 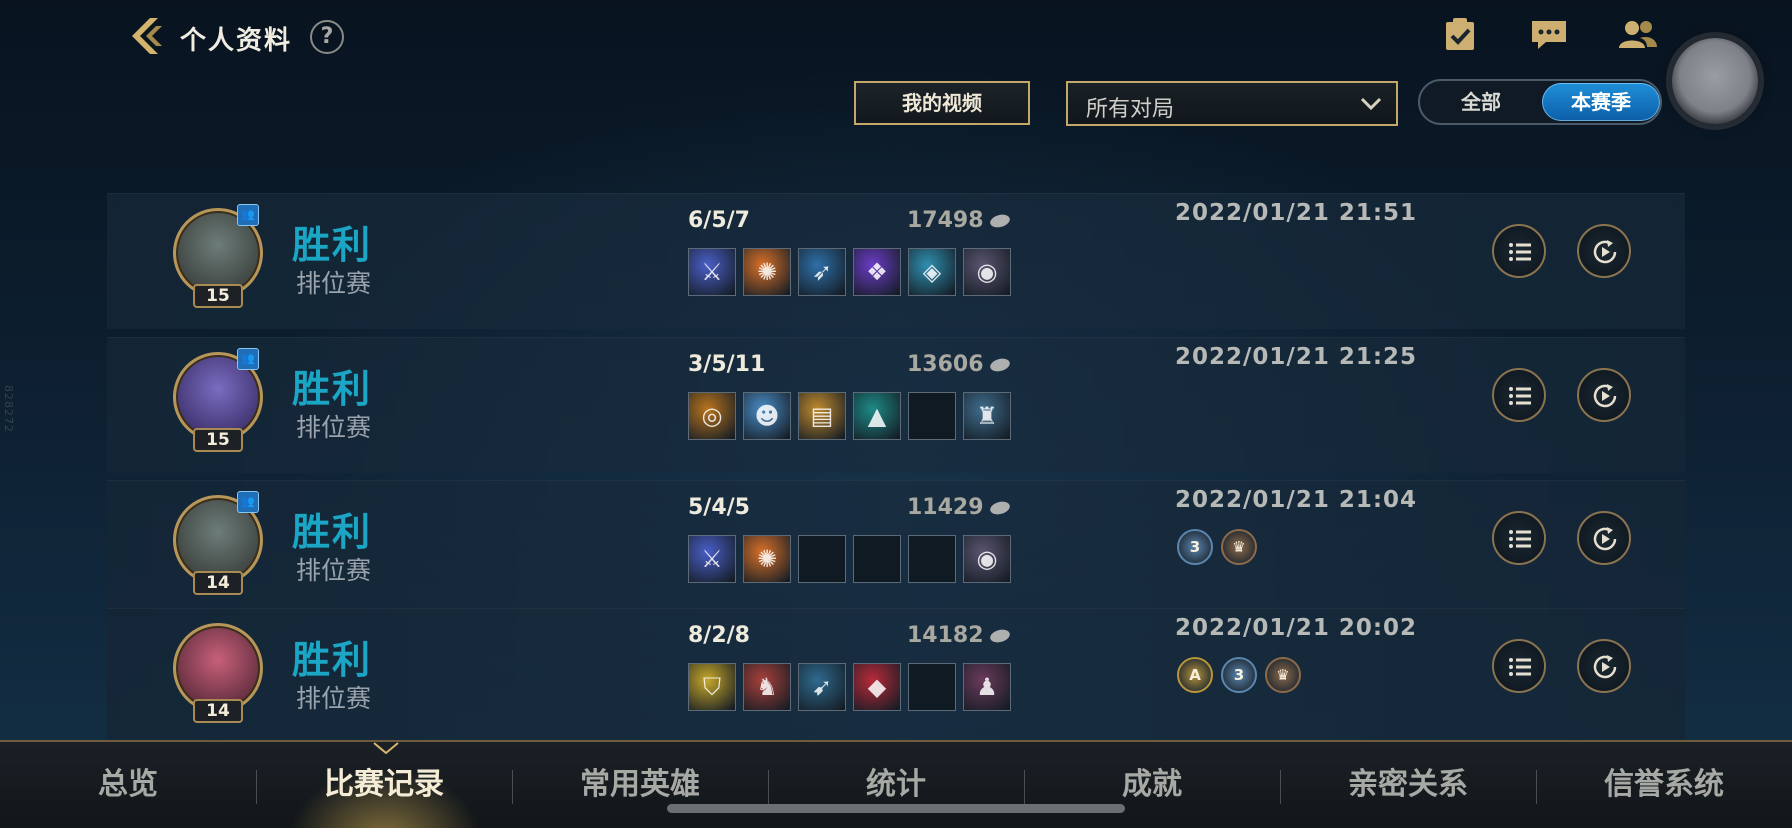 I want to click on gold-earned: 13606, so click(x=959, y=364).